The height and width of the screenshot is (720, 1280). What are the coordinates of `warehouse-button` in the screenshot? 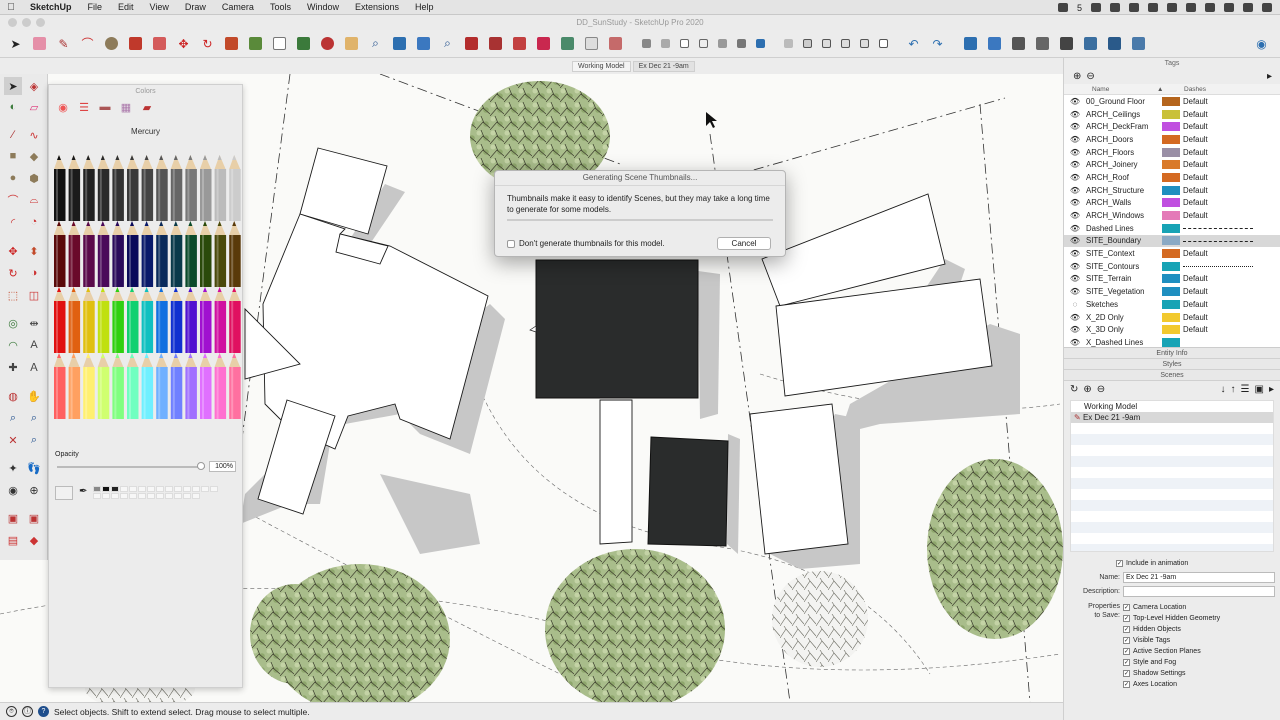 It's located at (471, 43).